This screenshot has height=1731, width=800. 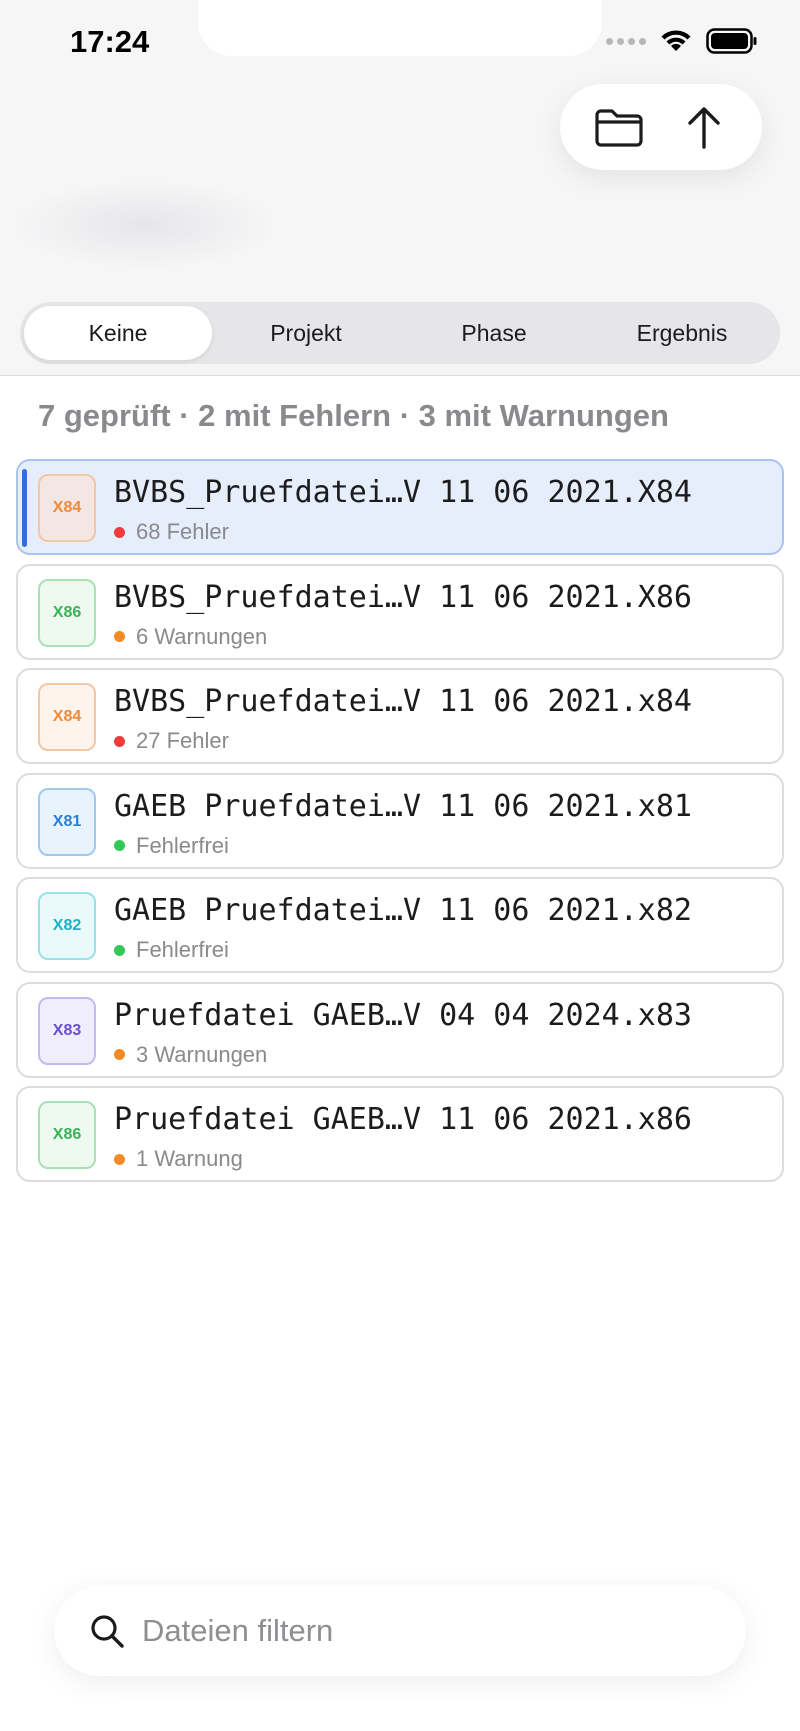 I want to click on file-name: Pruefdatei GAEB…V 11 06 2021.x86, so click(x=403, y=1119).